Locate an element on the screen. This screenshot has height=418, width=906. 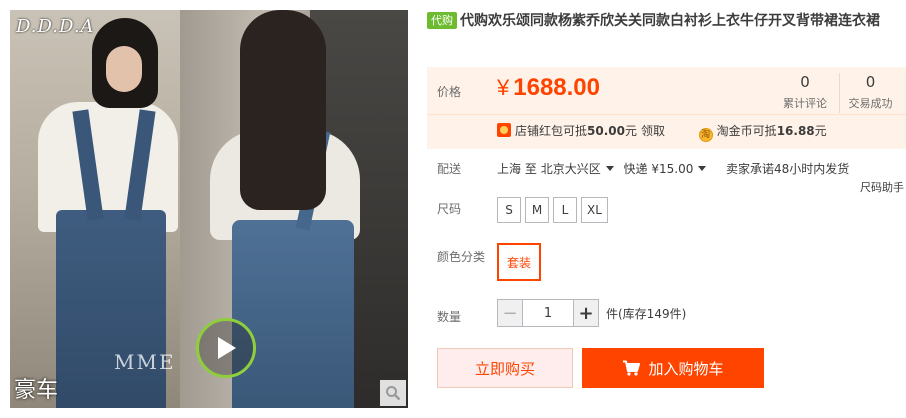
purchase-agent-badge: 代购 is located at coordinates (442, 20).